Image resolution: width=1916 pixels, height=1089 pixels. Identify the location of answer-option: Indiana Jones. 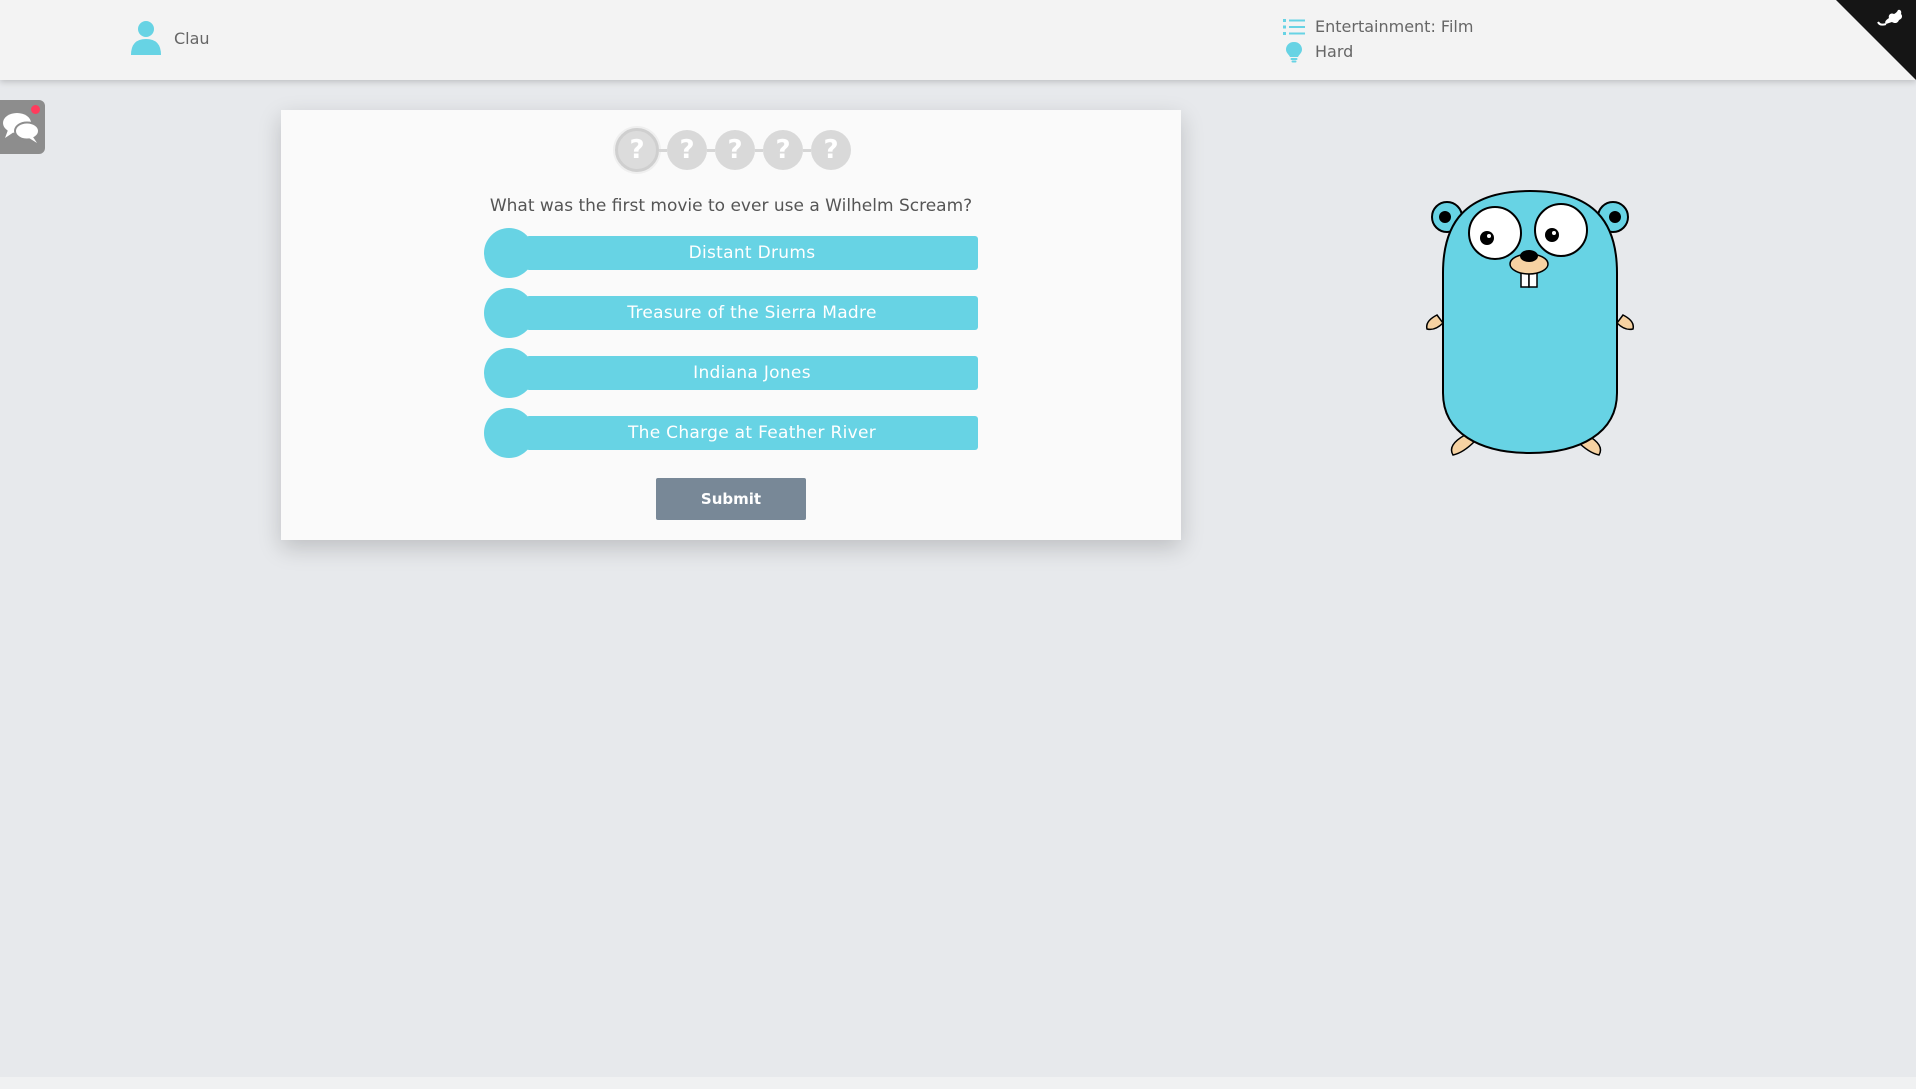
(731, 373).